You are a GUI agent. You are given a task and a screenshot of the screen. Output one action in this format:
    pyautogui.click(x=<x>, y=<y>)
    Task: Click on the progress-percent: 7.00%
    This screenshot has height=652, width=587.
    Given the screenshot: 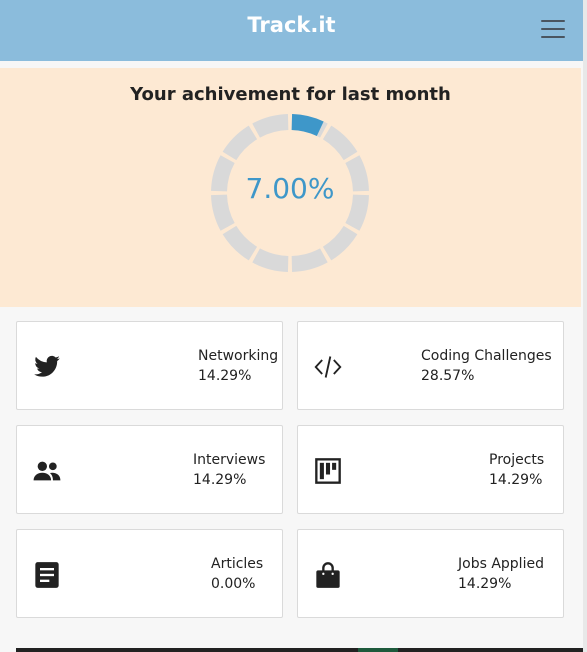 What is the action you would take?
    pyautogui.click(x=290, y=188)
    